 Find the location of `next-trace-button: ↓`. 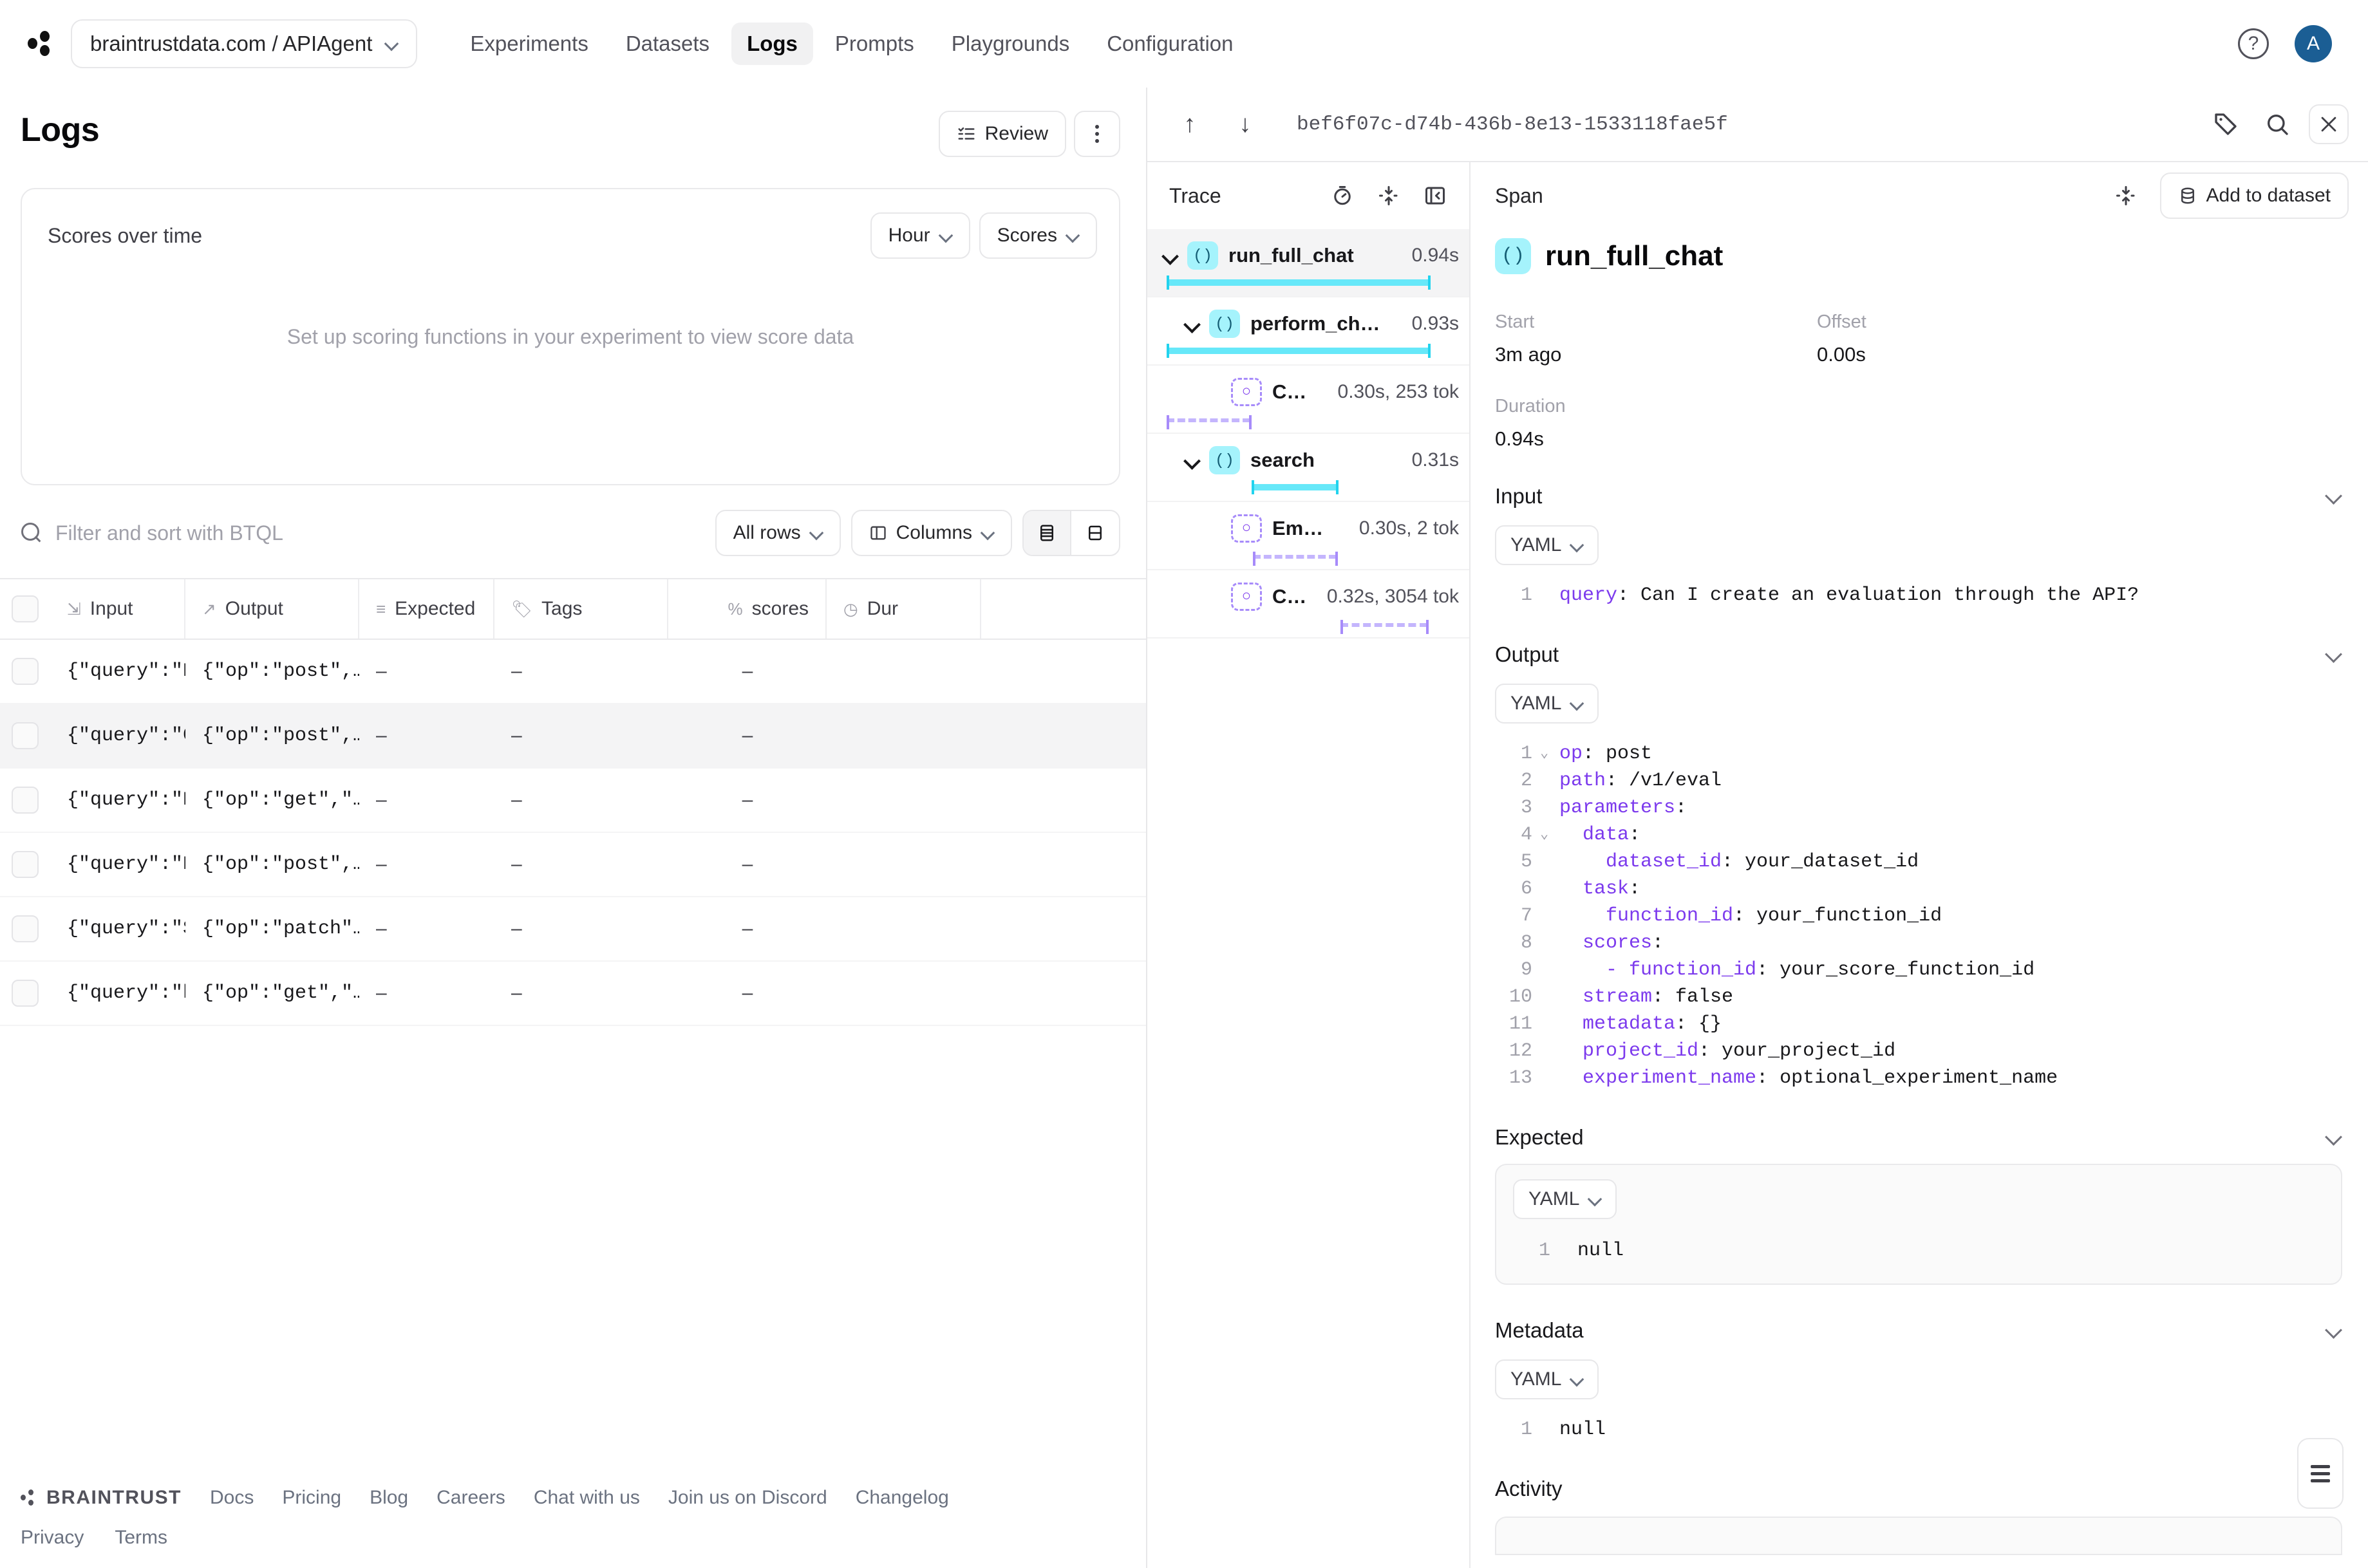

next-trace-button: ↓ is located at coordinates (1245, 124).